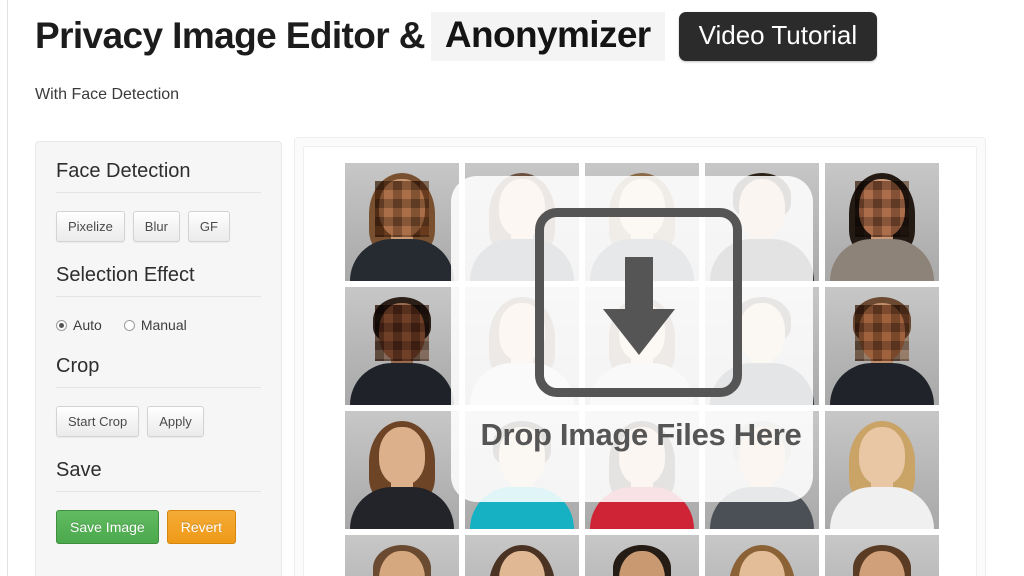  I want to click on radio-auto-label: Auto, so click(87, 325).